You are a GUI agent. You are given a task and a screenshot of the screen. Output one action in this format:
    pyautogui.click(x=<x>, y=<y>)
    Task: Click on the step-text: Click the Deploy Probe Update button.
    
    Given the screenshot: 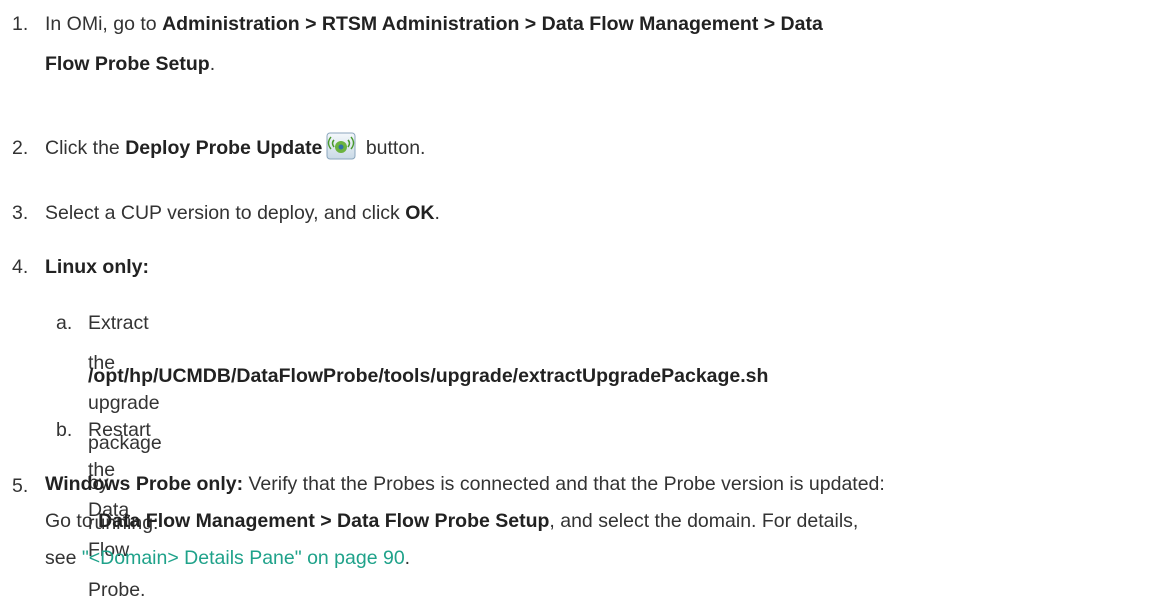 What is the action you would take?
    pyautogui.click(x=606, y=148)
    